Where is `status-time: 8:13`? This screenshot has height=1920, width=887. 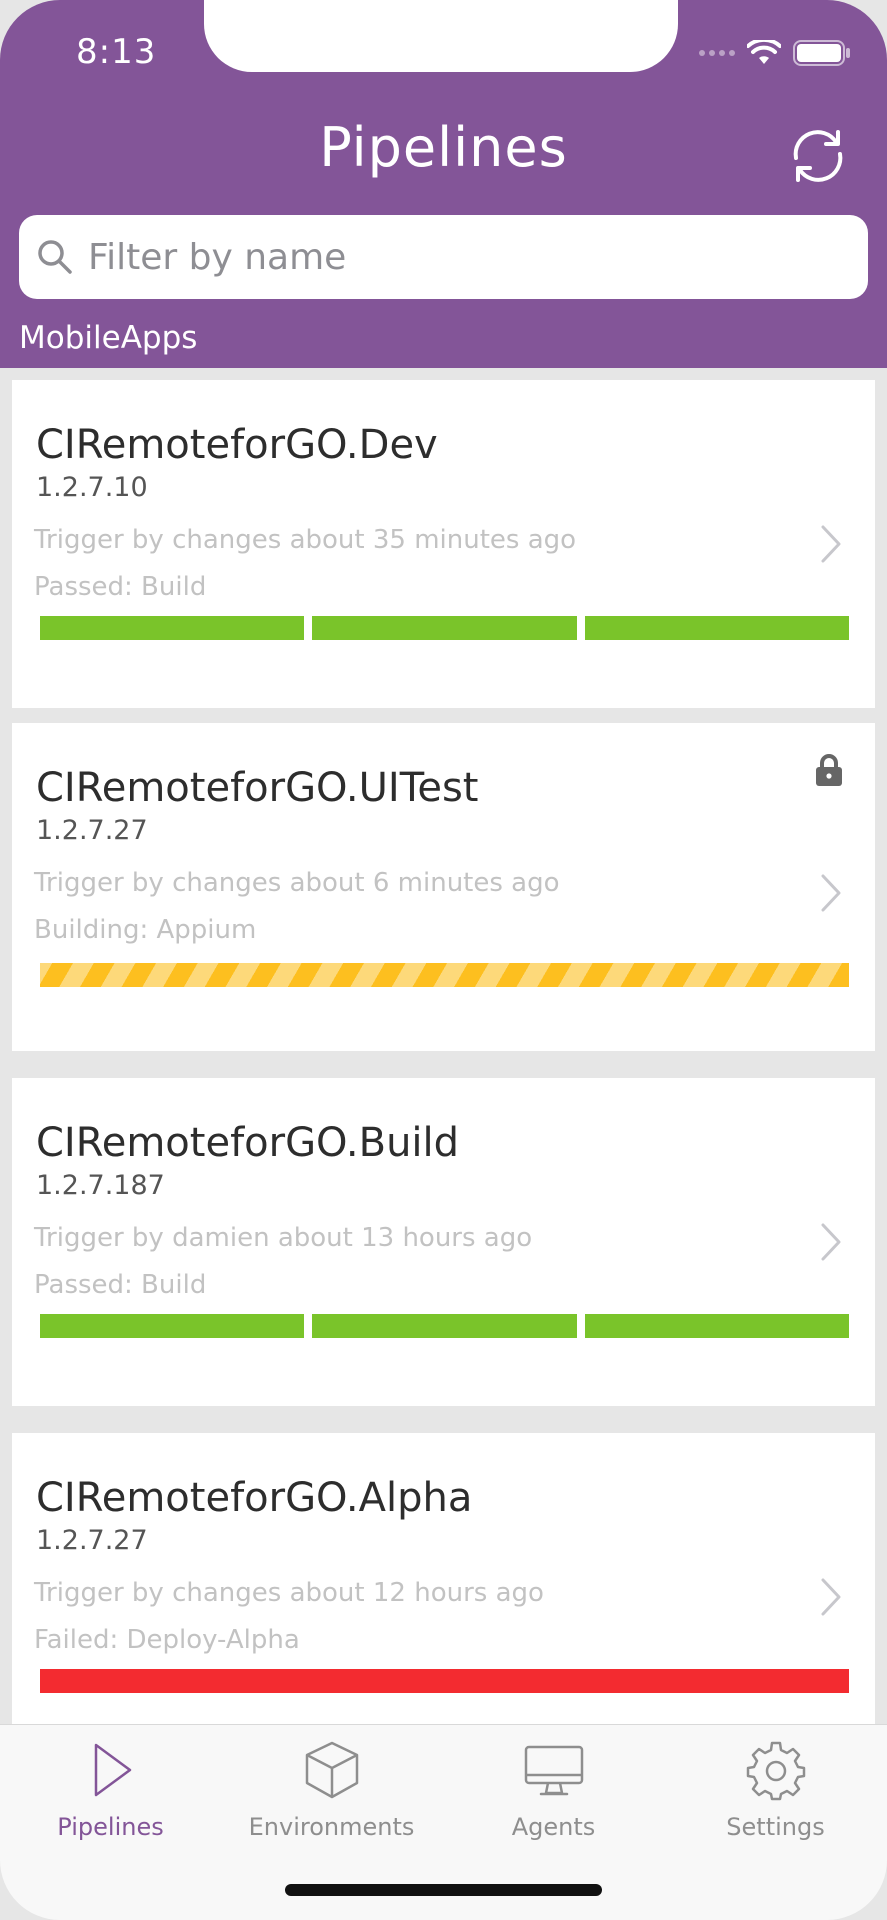
status-time: 8:13 is located at coordinates (116, 52).